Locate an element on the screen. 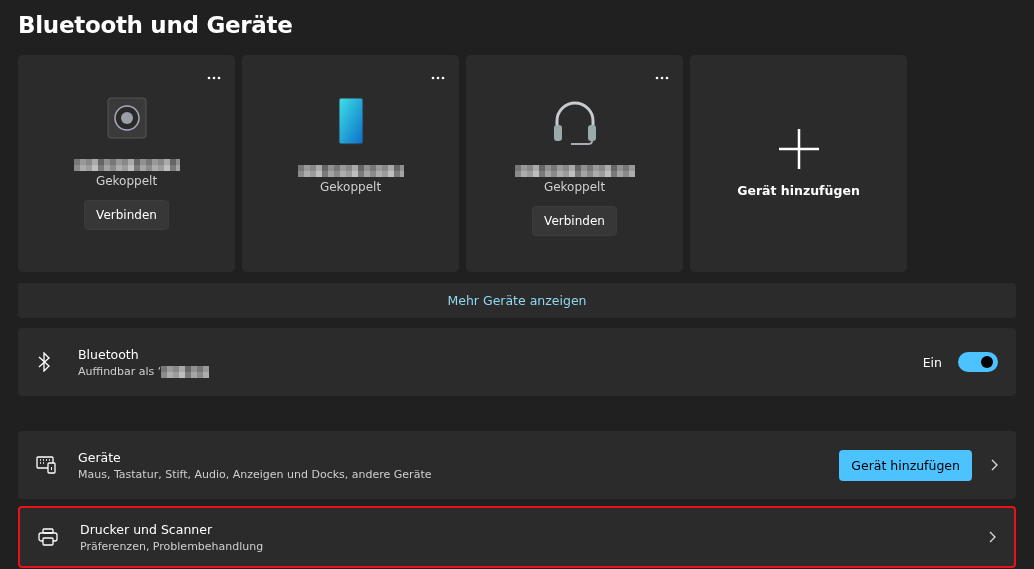 The width and height of the screenshot is (1034, 569). row-subtitle: Präferenzen, Problembehandlung is located at coordinates (172, 546).